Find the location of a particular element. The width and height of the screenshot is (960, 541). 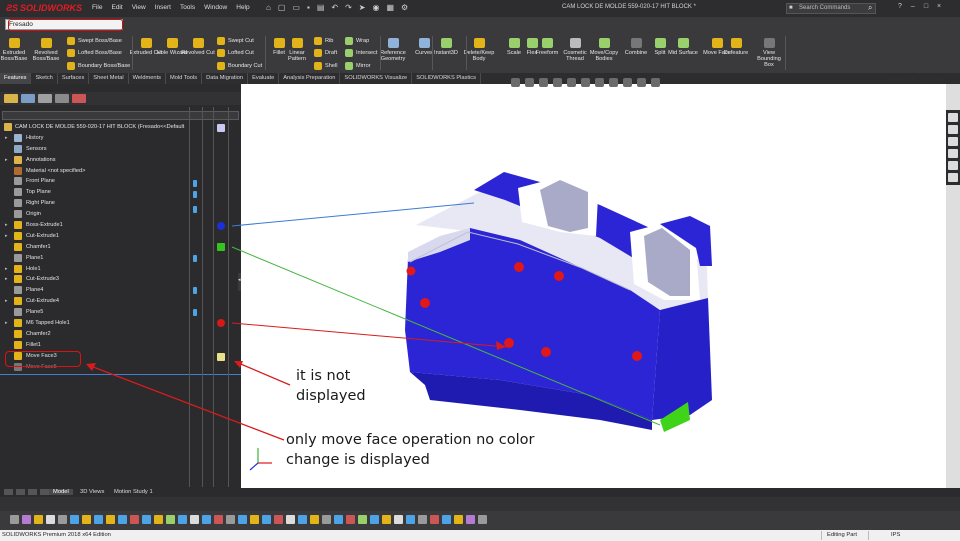

first-tab-icon is located at coordinates (8, 492).